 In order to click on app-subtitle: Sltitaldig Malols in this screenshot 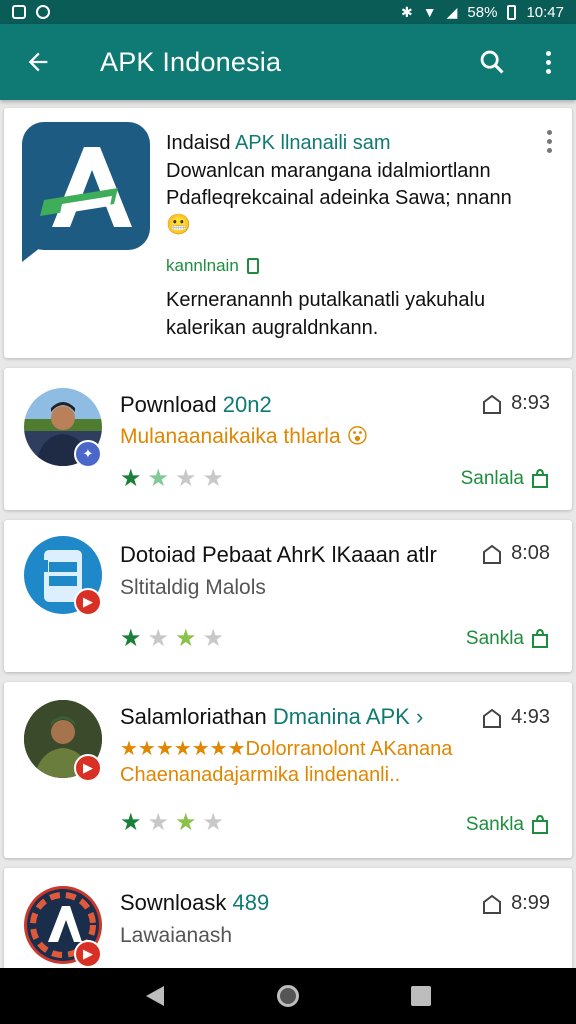, I will do `click(193, 587)`.